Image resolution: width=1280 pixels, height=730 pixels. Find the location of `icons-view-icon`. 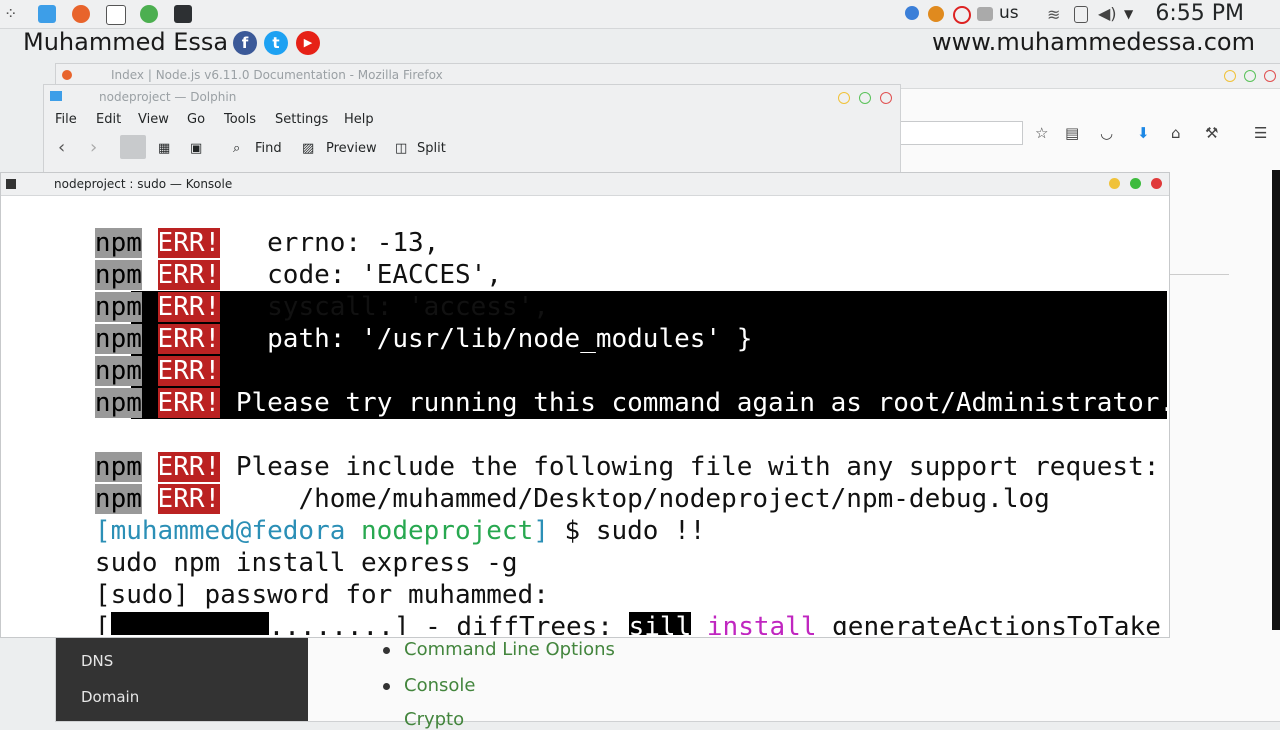

icons-view-icon is located at coordinates (133, 147).